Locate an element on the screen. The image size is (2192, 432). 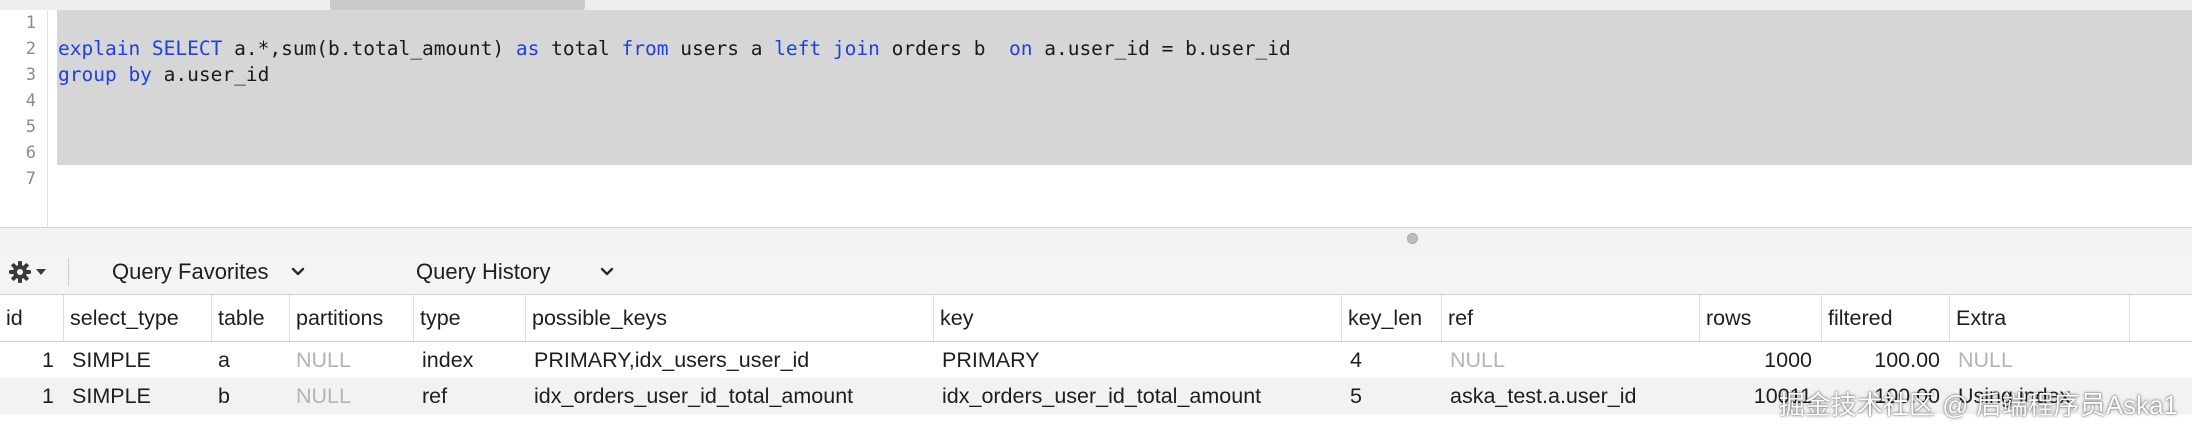
sql-text: users a is located at coordinates (721, 48).